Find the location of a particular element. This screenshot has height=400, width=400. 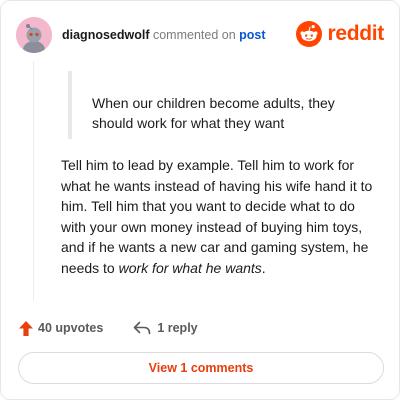

reply-arrow-icon is located at coordinates (142, 328).